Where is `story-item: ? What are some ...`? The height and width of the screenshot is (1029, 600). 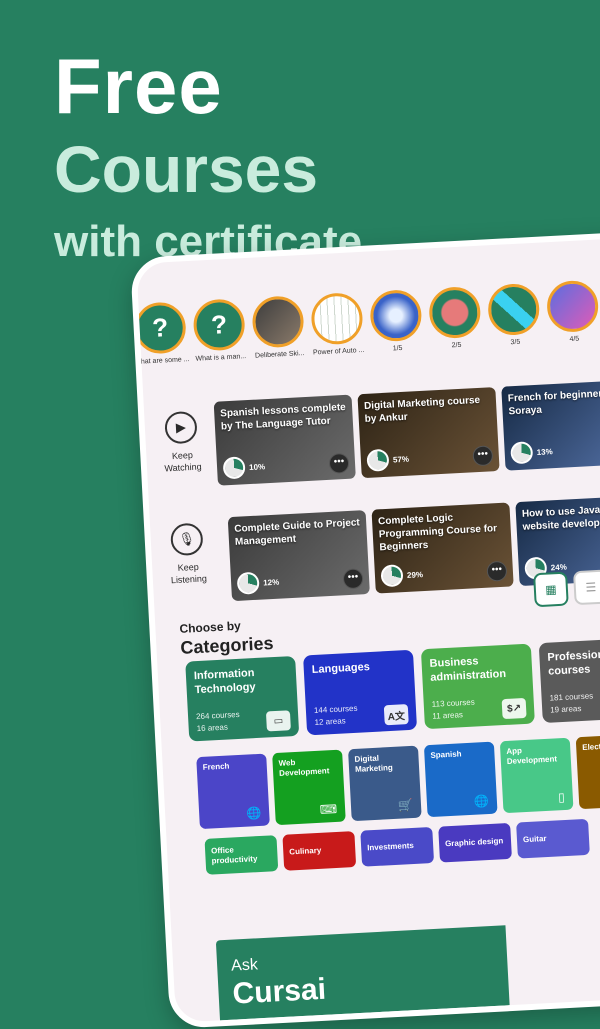 story-item: ? What are some ... is located at coordinates (161, 333).